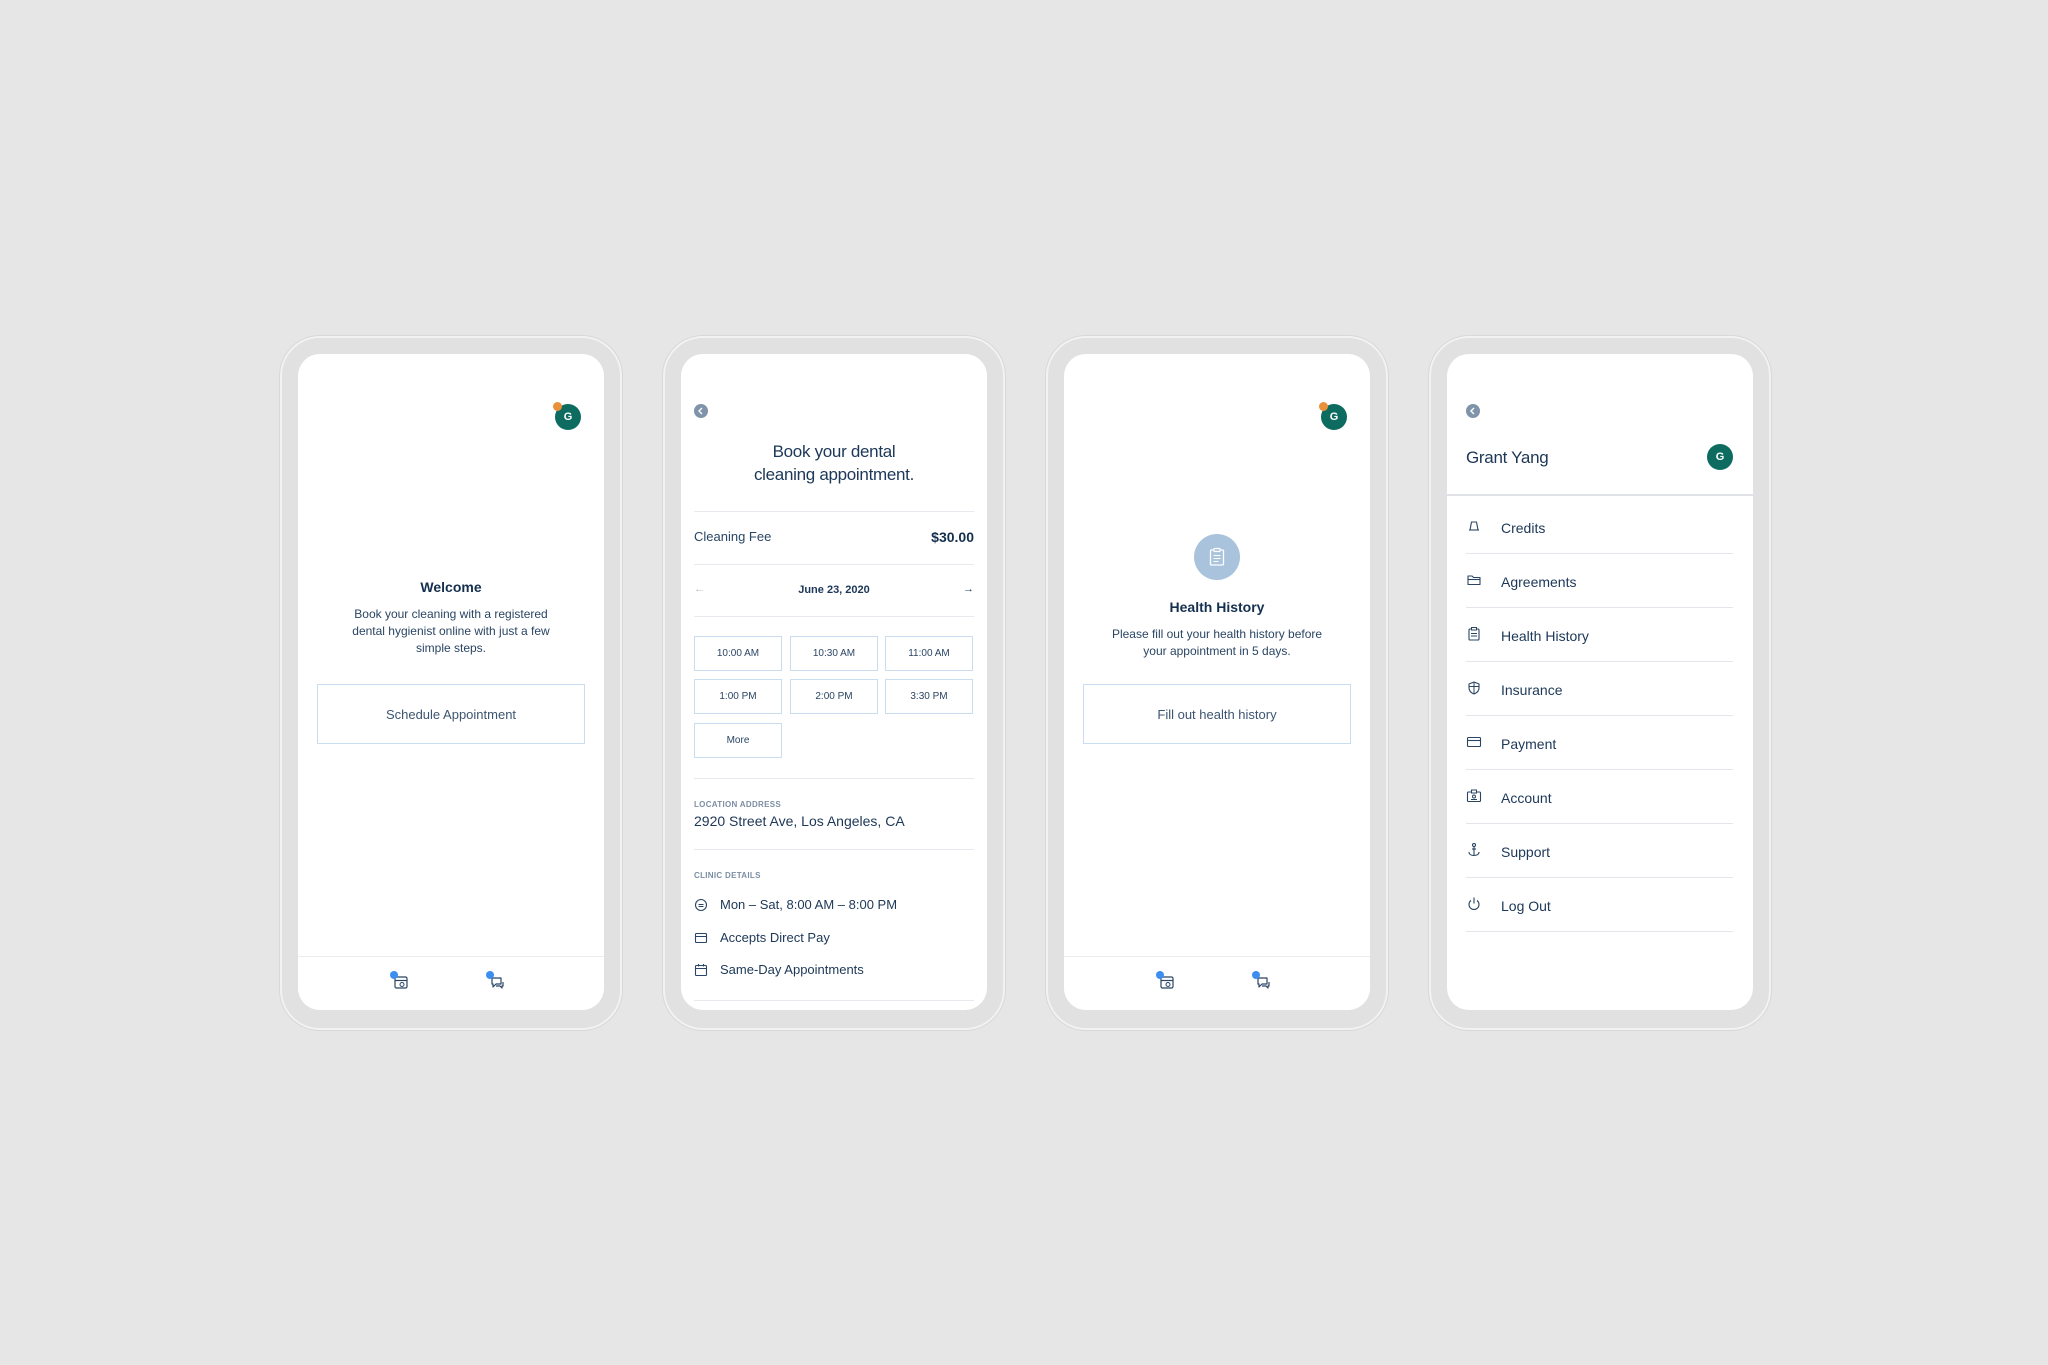 The height and width of the screenshot is (1365, 2048). I want to click on menu-item-support: Support, so click(1599, 851).